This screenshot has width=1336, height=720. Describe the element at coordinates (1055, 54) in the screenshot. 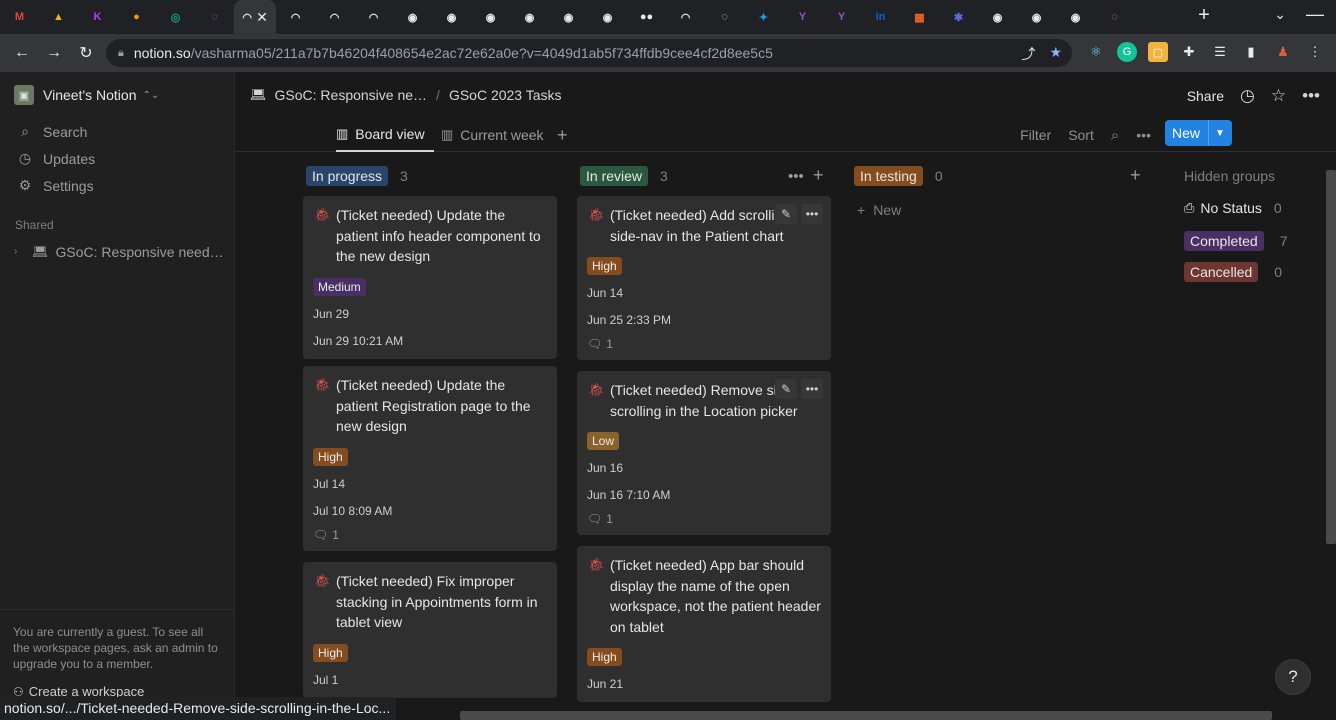

I see `bookmark-star-icon: ★` at that location.